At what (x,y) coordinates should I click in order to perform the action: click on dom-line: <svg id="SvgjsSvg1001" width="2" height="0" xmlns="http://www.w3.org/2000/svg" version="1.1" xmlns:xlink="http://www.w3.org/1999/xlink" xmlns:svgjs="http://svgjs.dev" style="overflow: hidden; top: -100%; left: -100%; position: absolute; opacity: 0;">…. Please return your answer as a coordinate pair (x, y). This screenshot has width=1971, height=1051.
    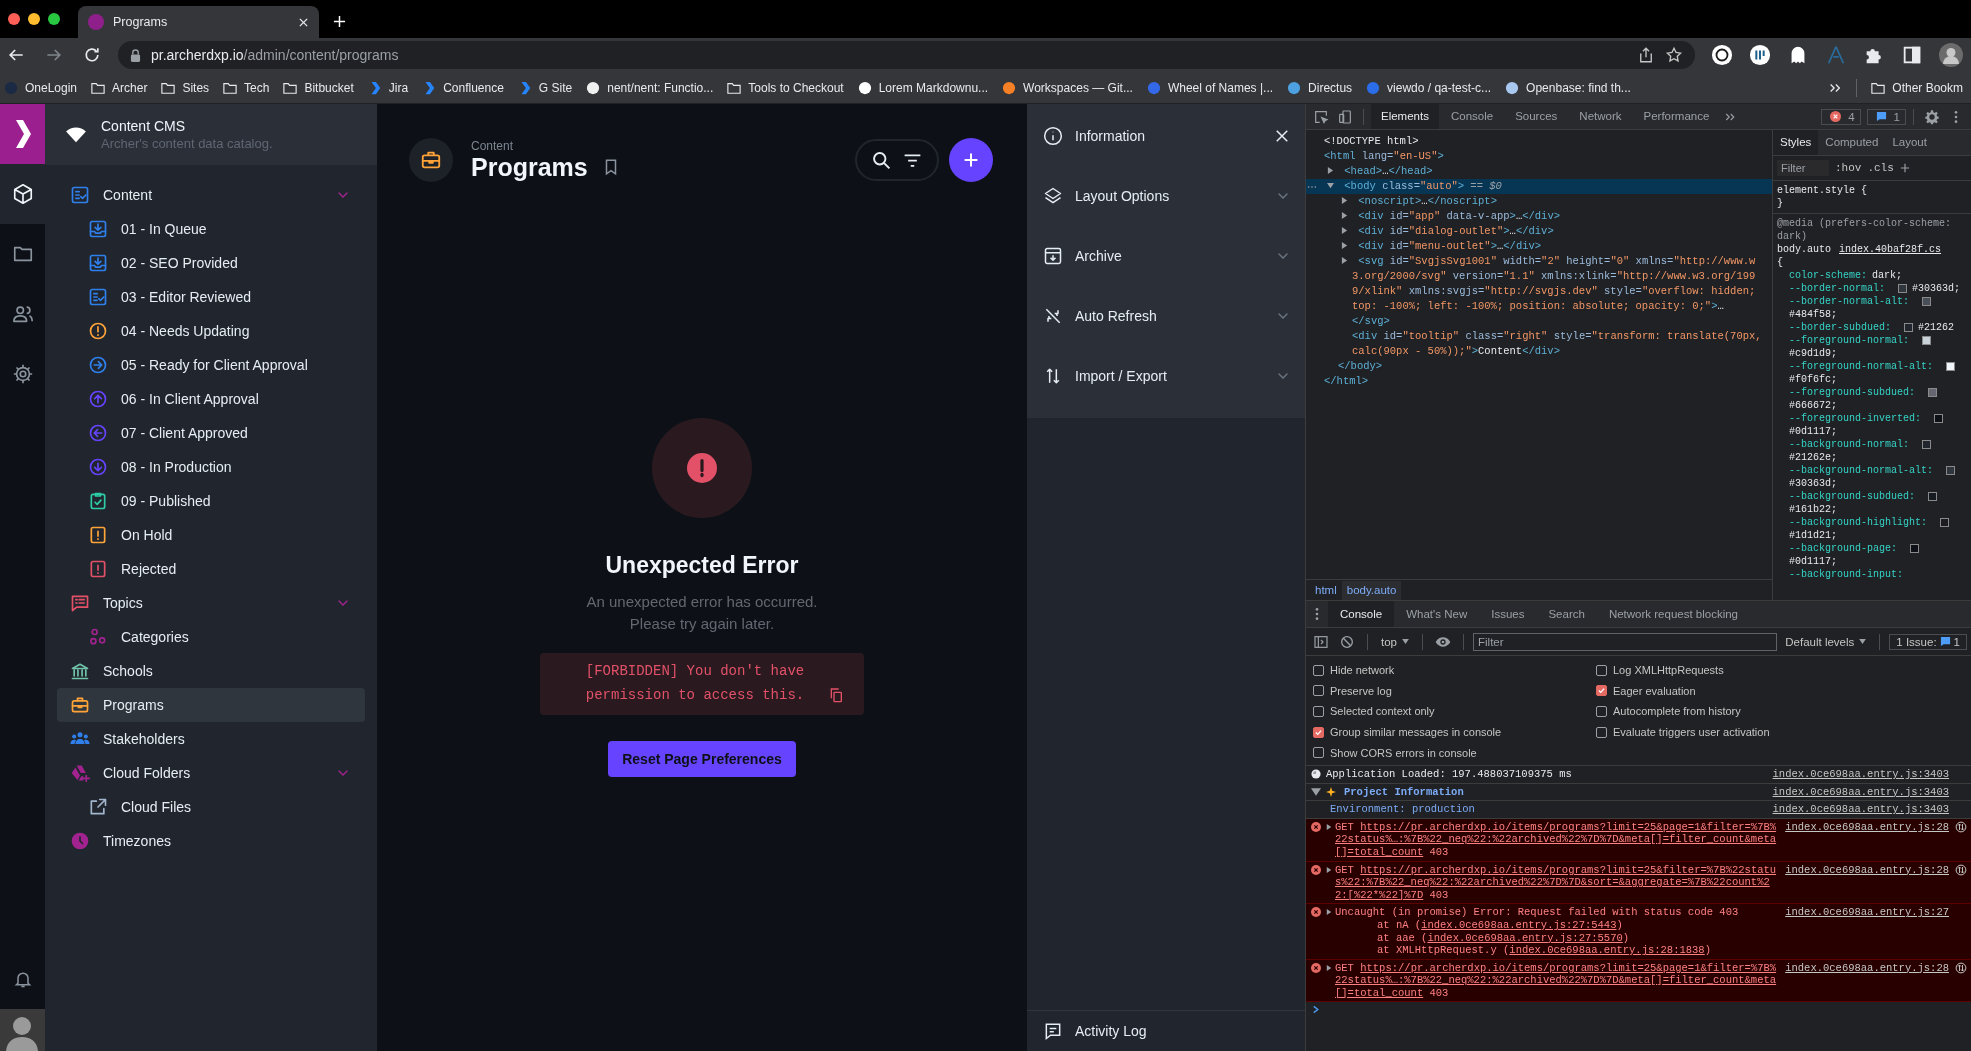
    Looking at the image, I should click on (1539, 284).